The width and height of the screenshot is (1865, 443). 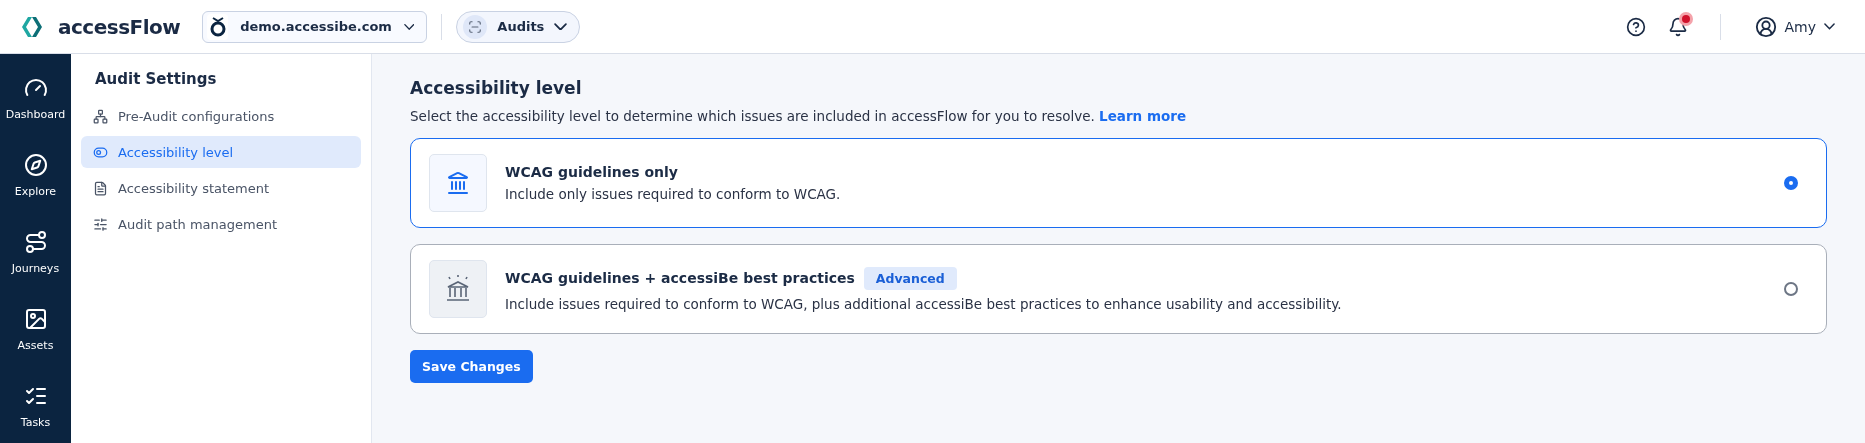 What do you see at coordinates (100, 224) in the screenshot?
I see `sliders-icon` at bounding box center [100, 224].